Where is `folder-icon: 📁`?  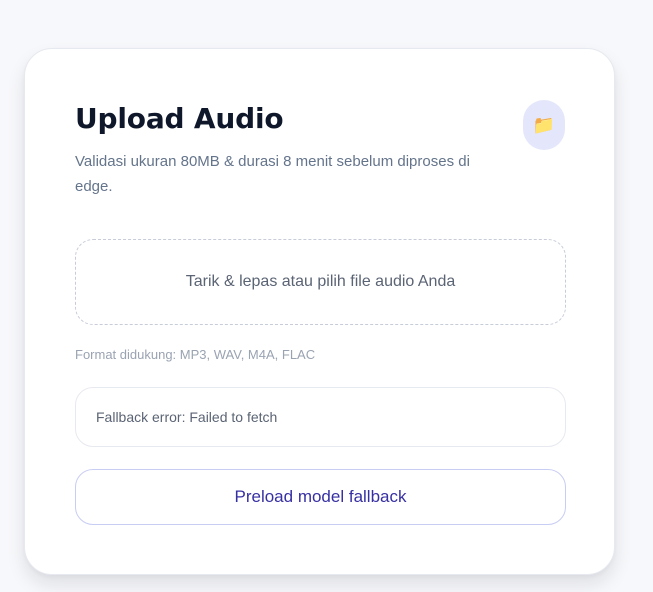
folder-icon: 📁 is located at coordinates (544, 125).